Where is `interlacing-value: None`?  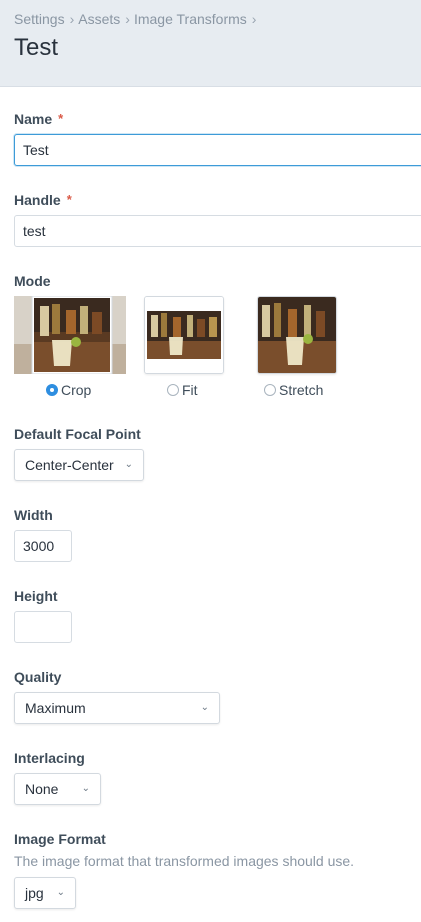
interlacing-value: None is located at coordinates (42, 789).